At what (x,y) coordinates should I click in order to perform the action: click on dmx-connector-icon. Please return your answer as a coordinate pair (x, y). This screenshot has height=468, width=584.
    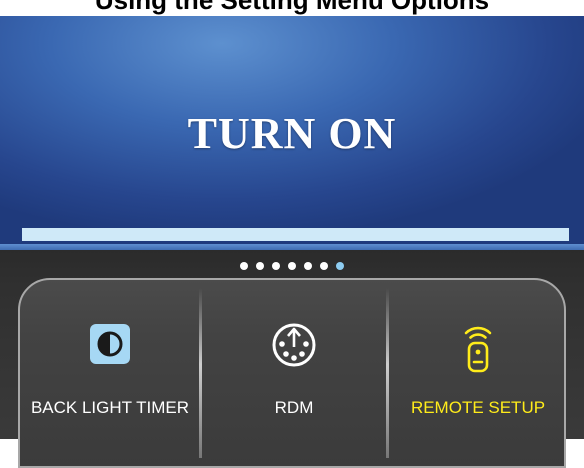
    Looking at the image, I should click on (294, 347).